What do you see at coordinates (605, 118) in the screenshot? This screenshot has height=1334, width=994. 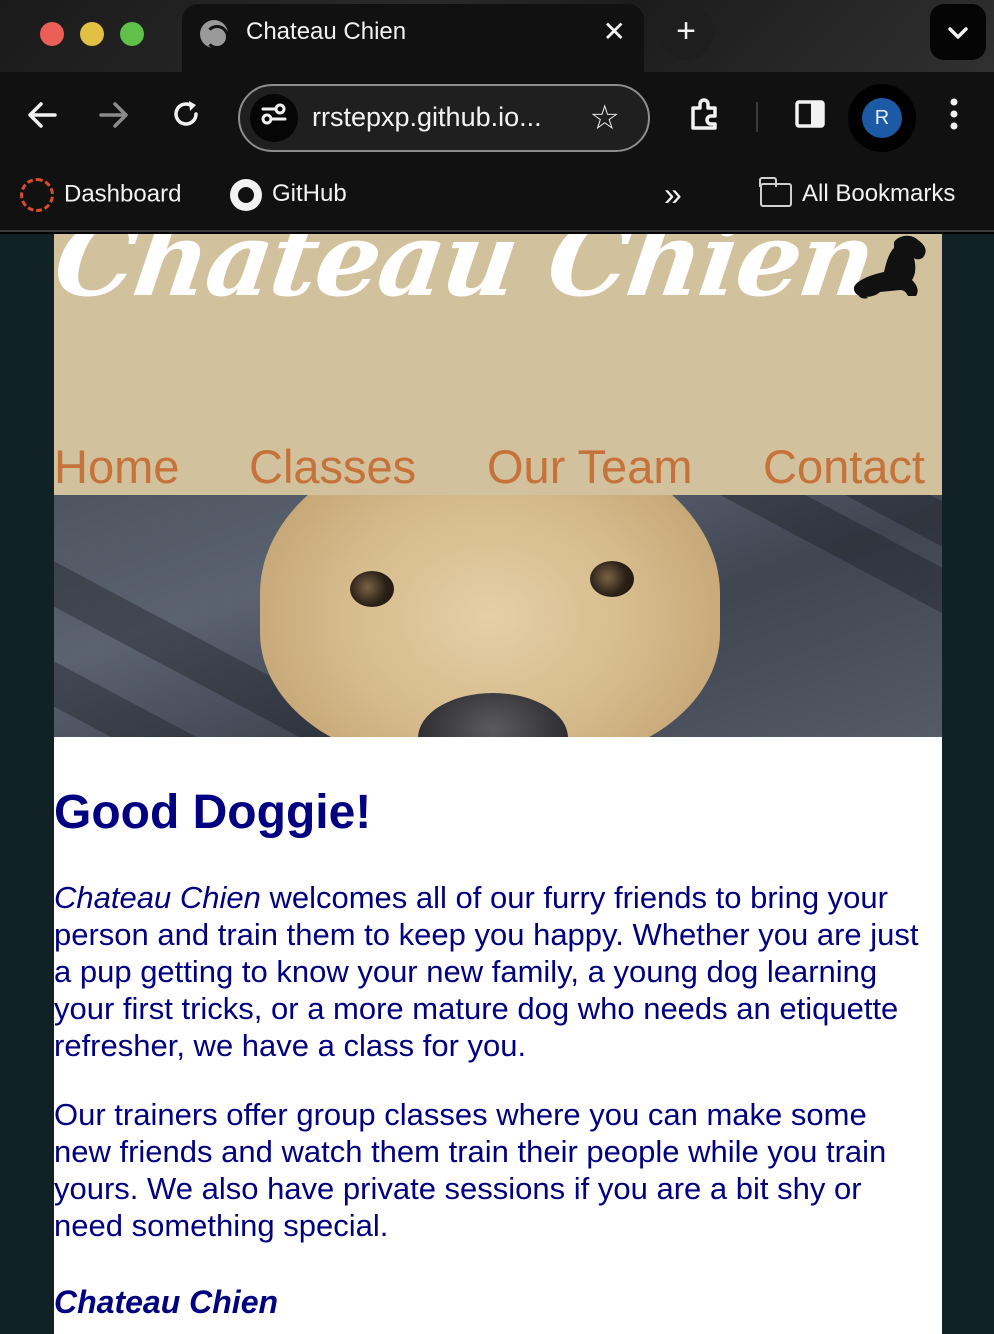 I see `star-icon: ☆` at bounding box center [605, 118].